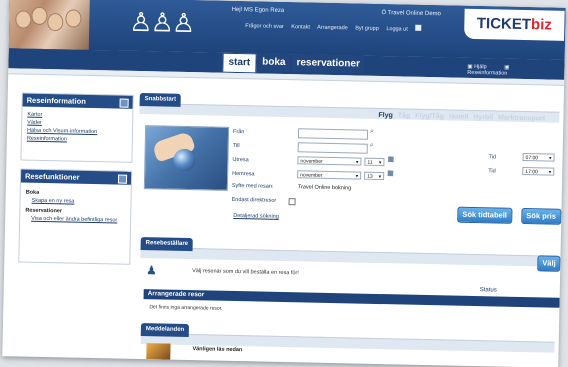 The height and width of the screenshot is (367, 568). What do you see at coordinates (404, 115) in the screenshot?
I see `mode-tag: Tåg` at bounding box center [404, 115].